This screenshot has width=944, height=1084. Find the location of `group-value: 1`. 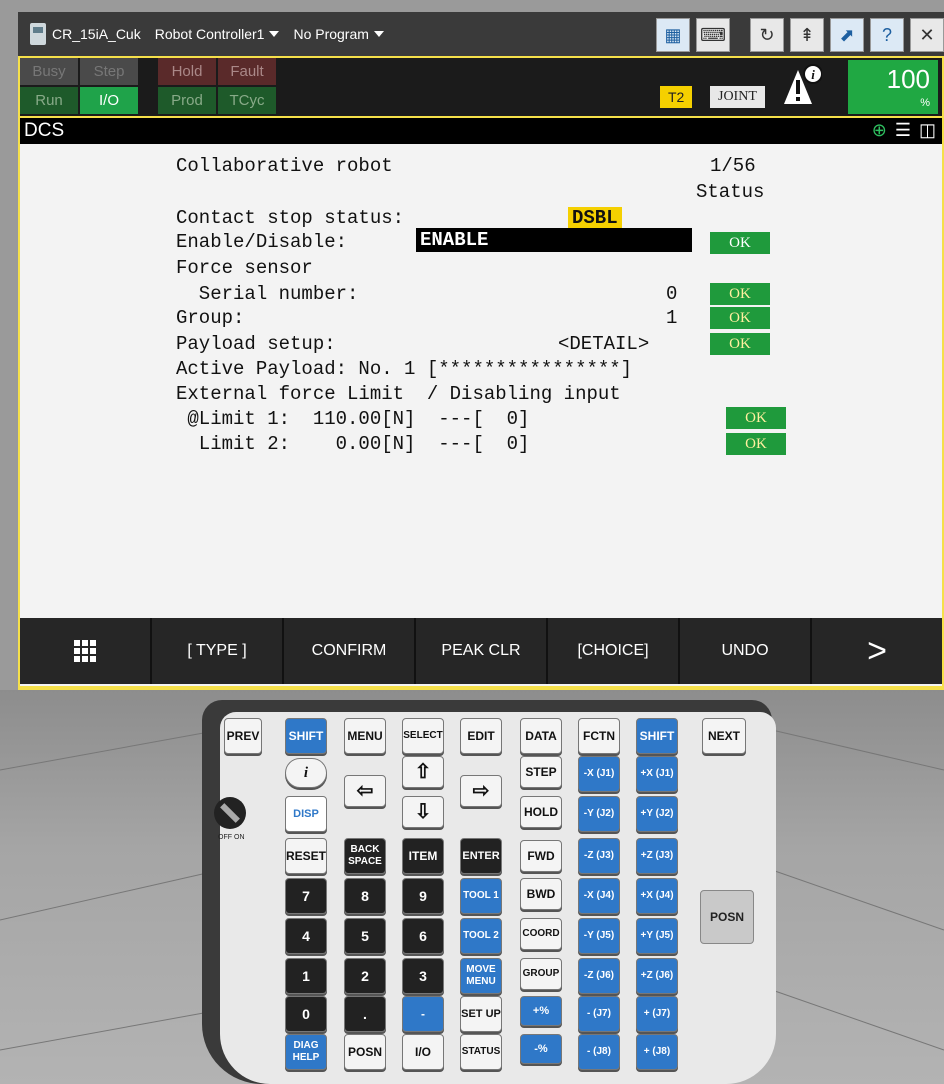

group-value: 1 is located at coordinates (671, 318).